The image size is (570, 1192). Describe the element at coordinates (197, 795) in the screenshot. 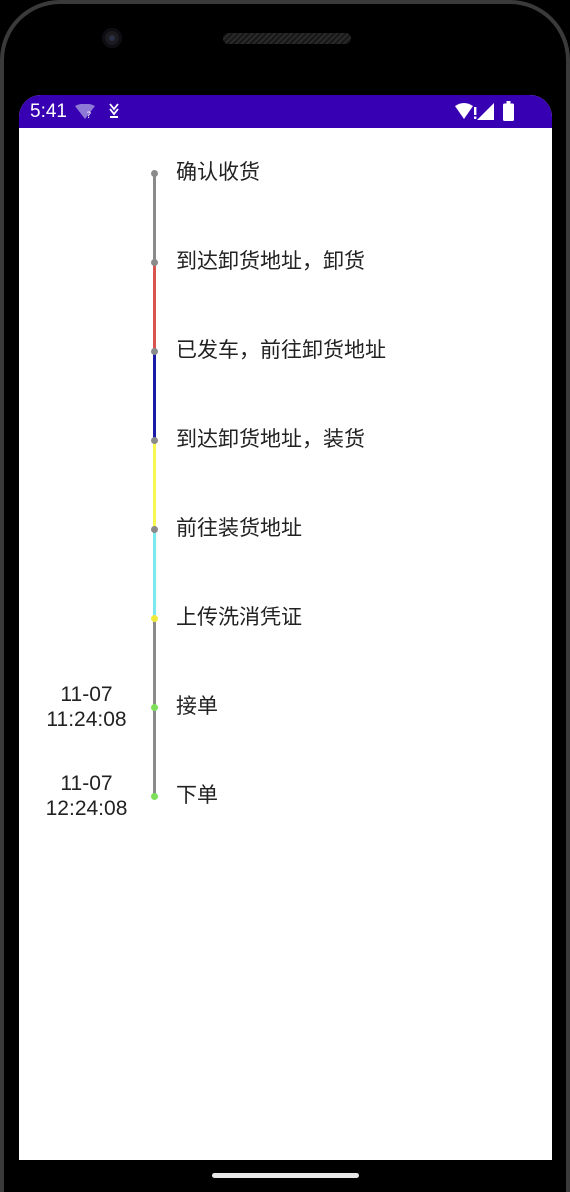

I see `timeline-item-label: 下单` at that location.